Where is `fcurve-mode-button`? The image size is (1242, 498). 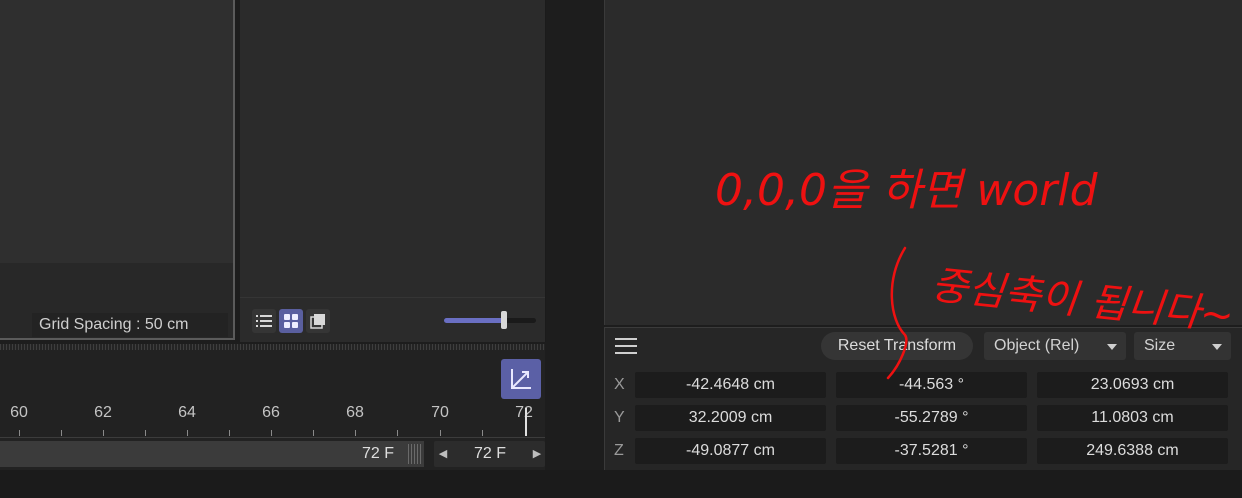 fcurve-mode-button is located at coordinates (521, 379).